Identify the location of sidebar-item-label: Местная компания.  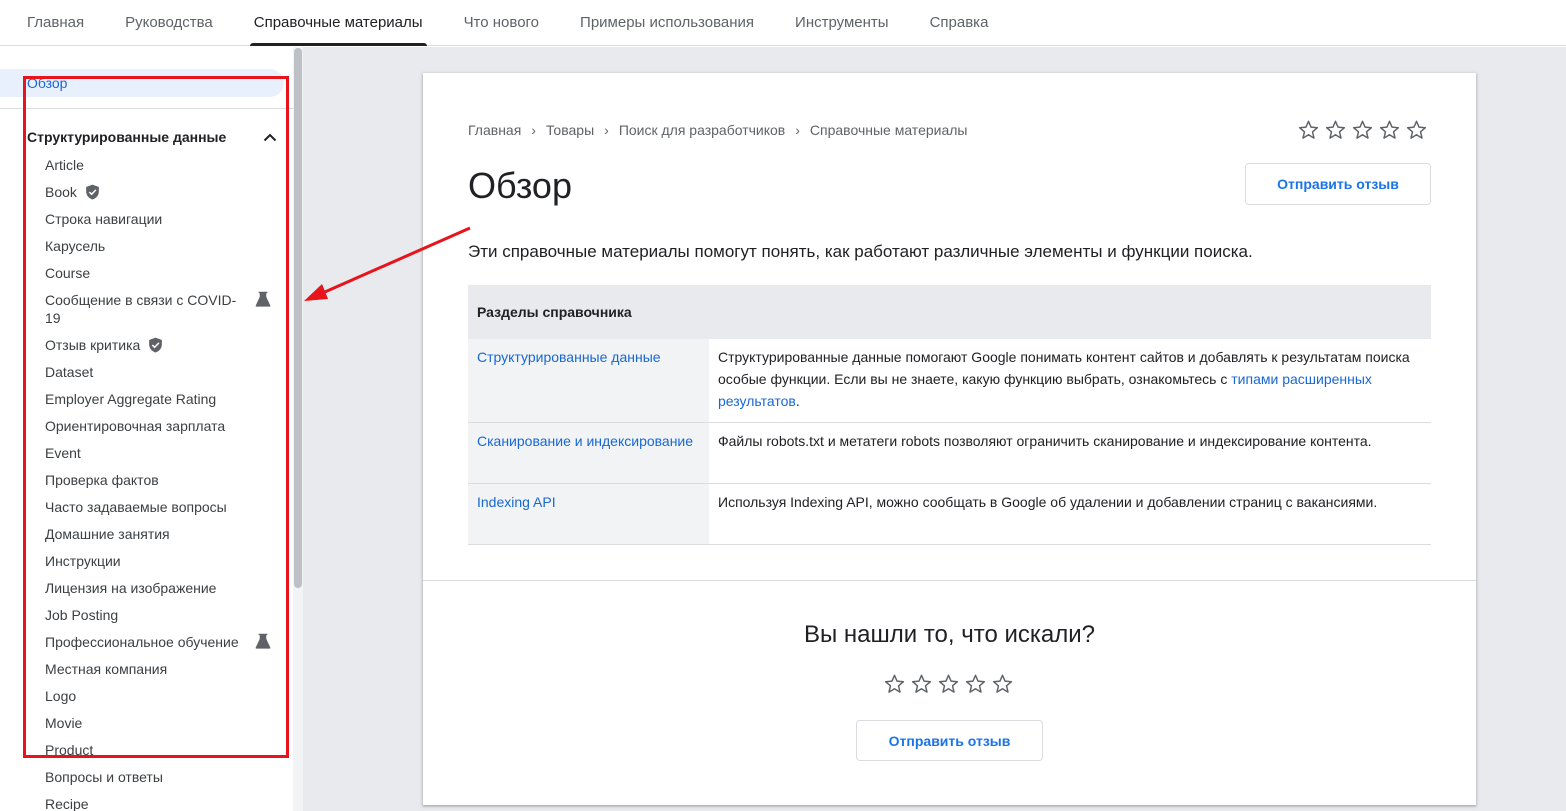
(106, 668).